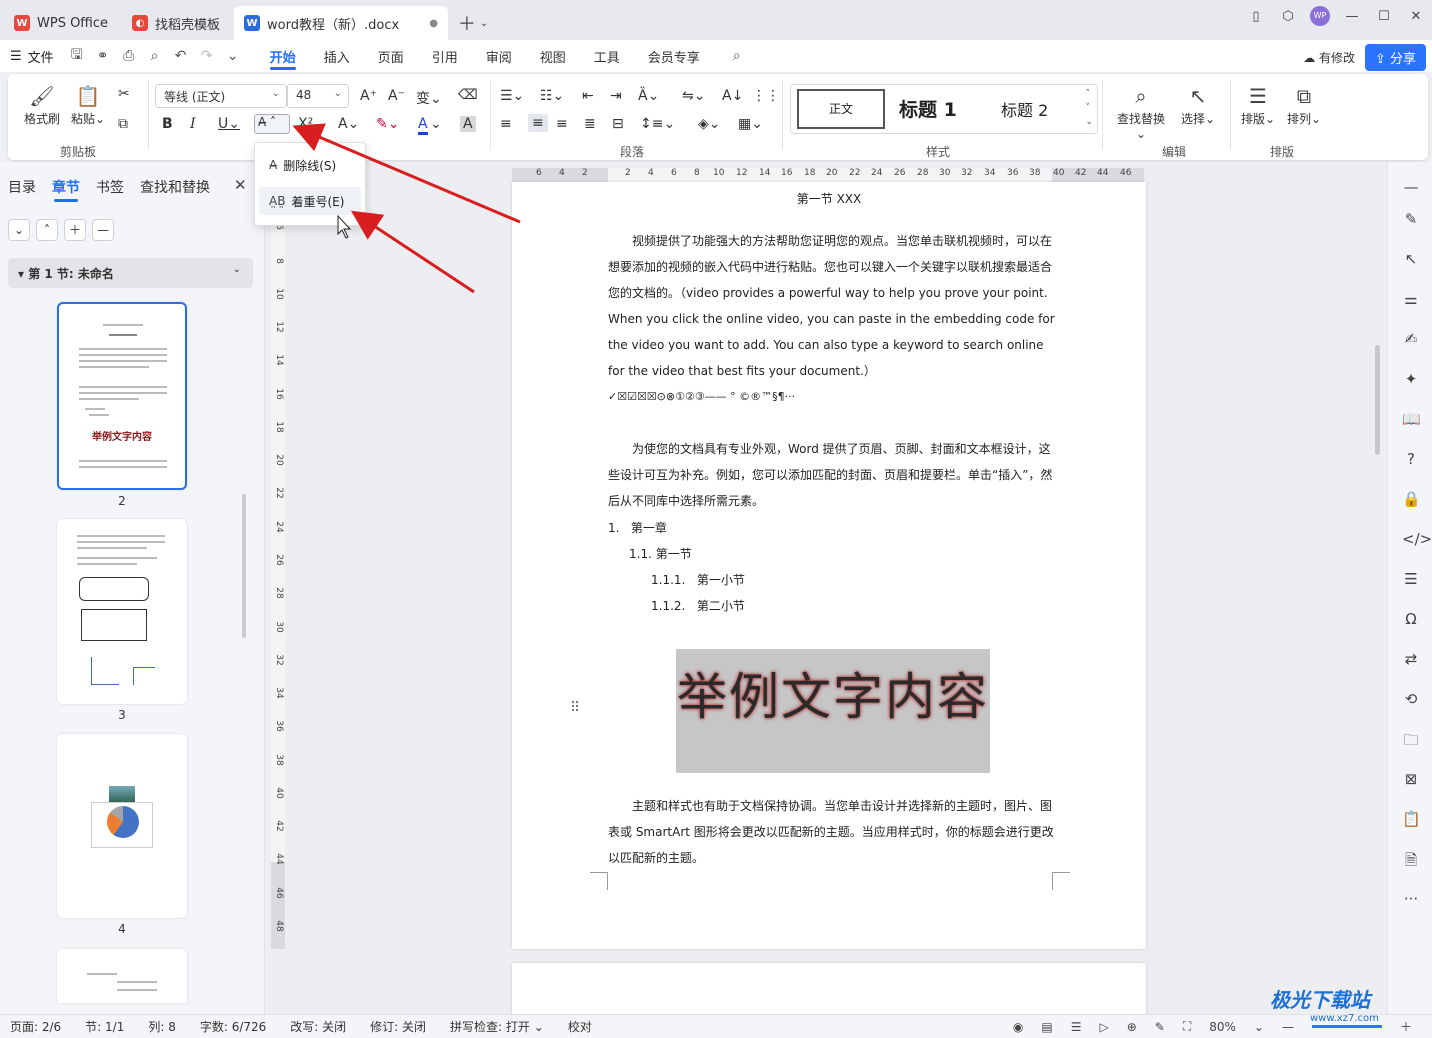  I want to click on status-column: 列: 8, so click(162, 1026).